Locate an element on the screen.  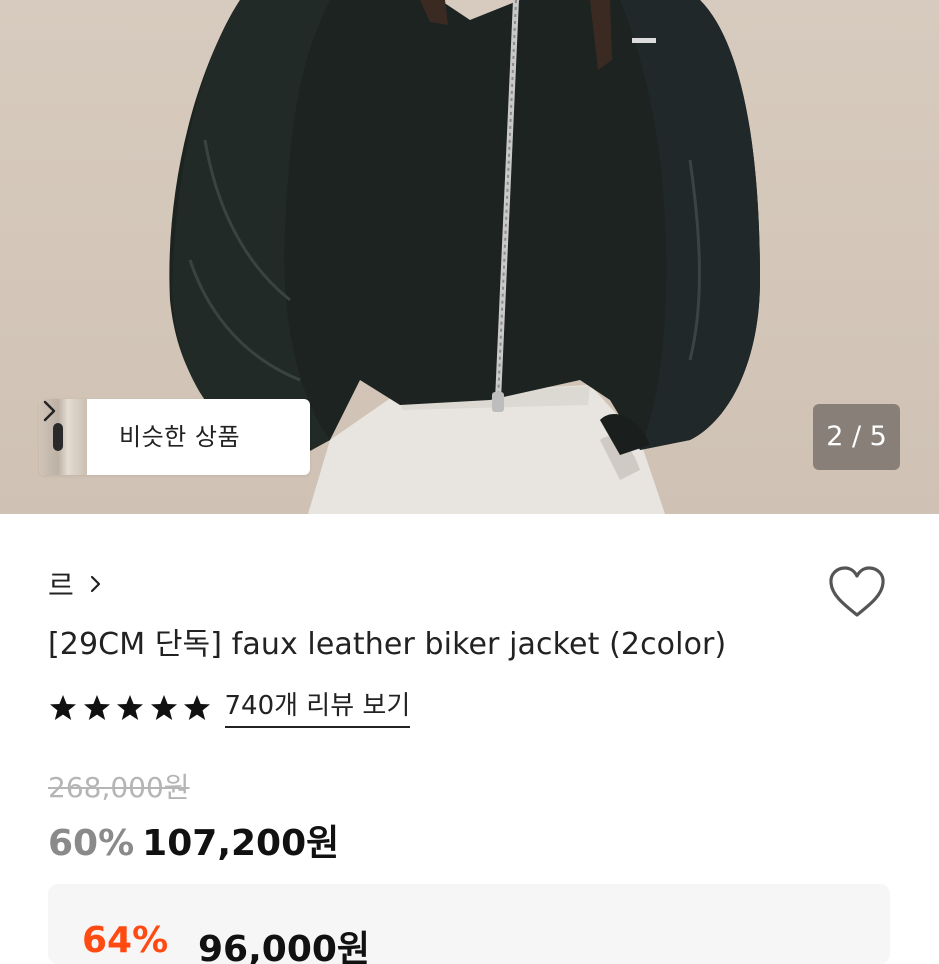
original-price: 268,000원 is located at coordinates (119, 787).